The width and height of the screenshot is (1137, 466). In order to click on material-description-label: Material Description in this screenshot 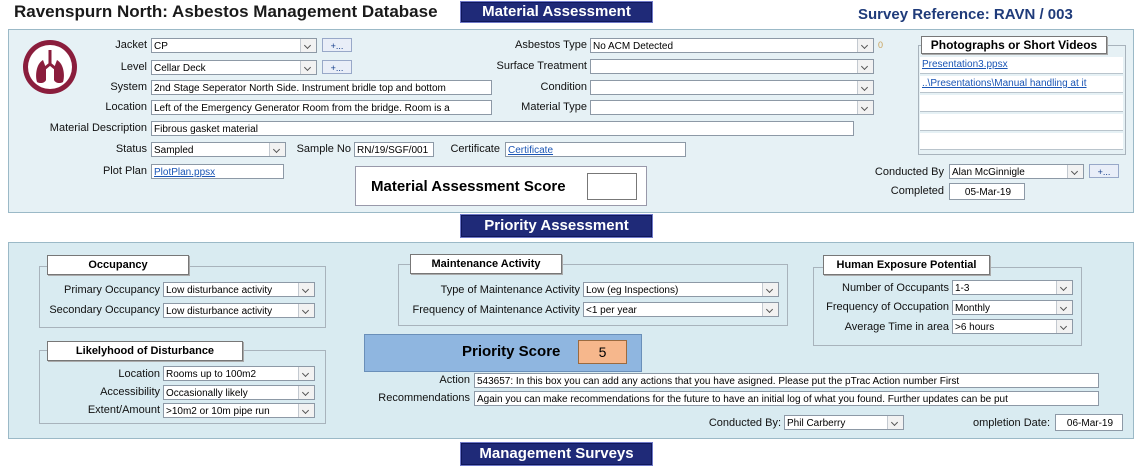, I will do `click(98, 128)`.